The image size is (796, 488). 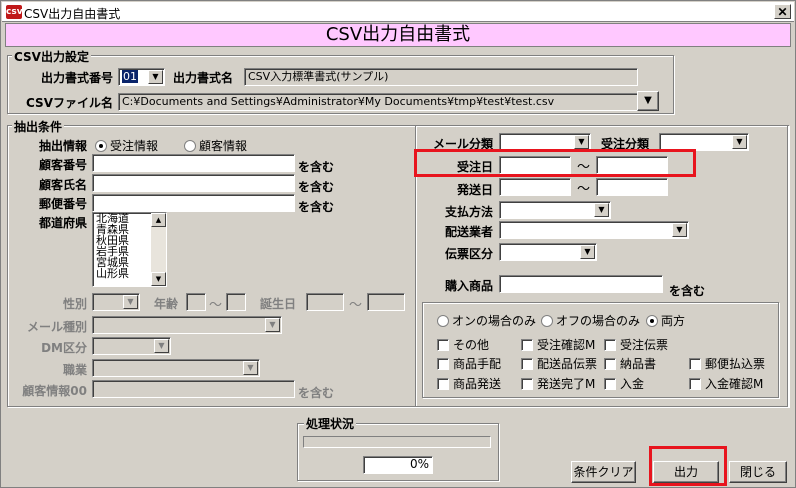 What do you see at coordinates (567, 364) in the screenshot?
I see `flag-label: 配送品伝票` at bounding box center [567, 364].